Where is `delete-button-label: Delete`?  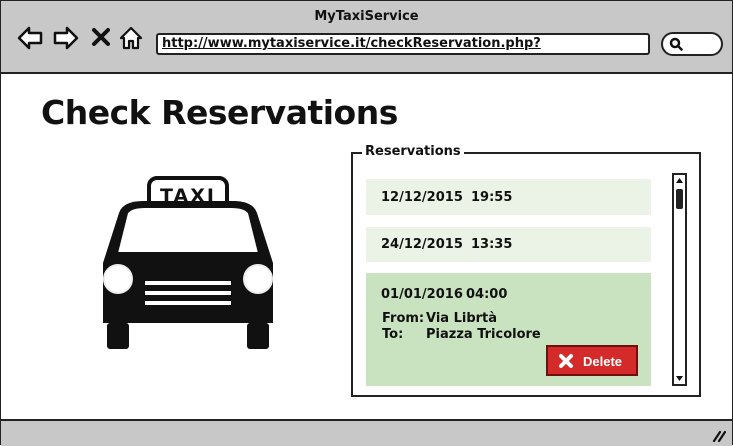 delete-button-label: Delete is located at coordinates (603, 361).